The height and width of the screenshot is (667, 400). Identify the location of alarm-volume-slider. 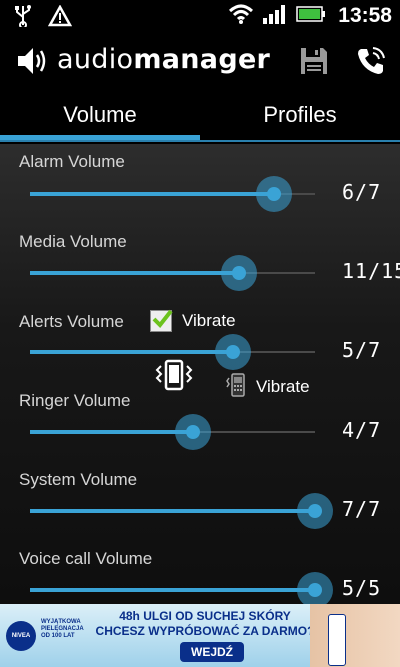
(172, 194).